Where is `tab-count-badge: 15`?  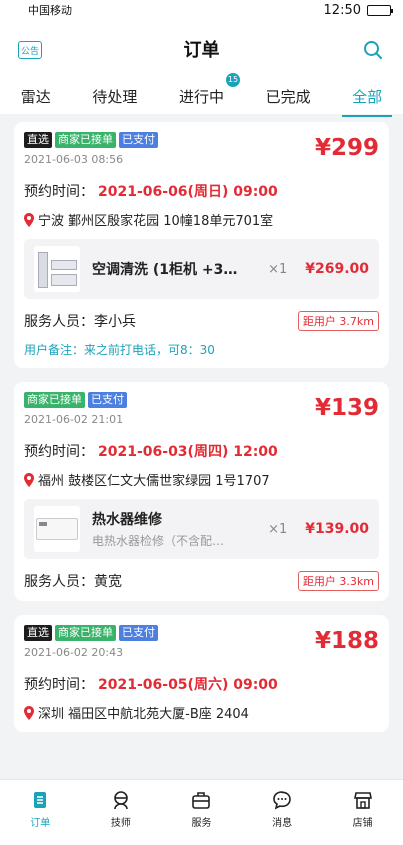
tab-count-badge: 15 is located at coordinates (232, 79).